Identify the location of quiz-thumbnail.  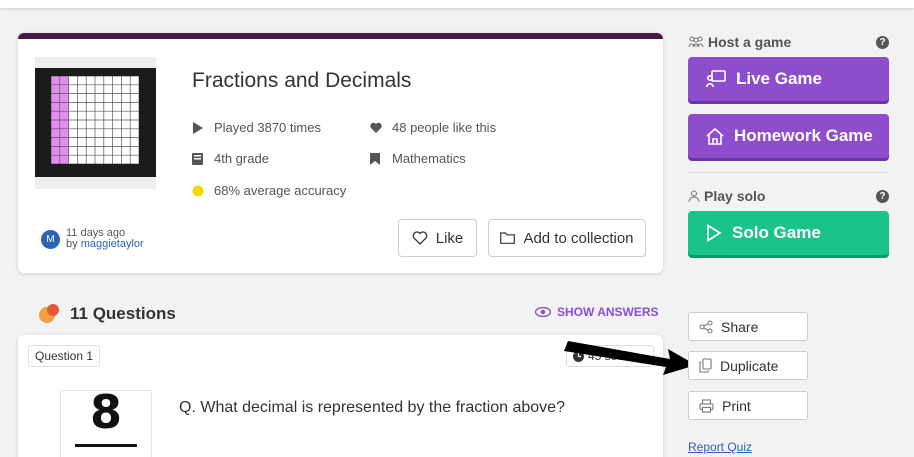
(95, 123).